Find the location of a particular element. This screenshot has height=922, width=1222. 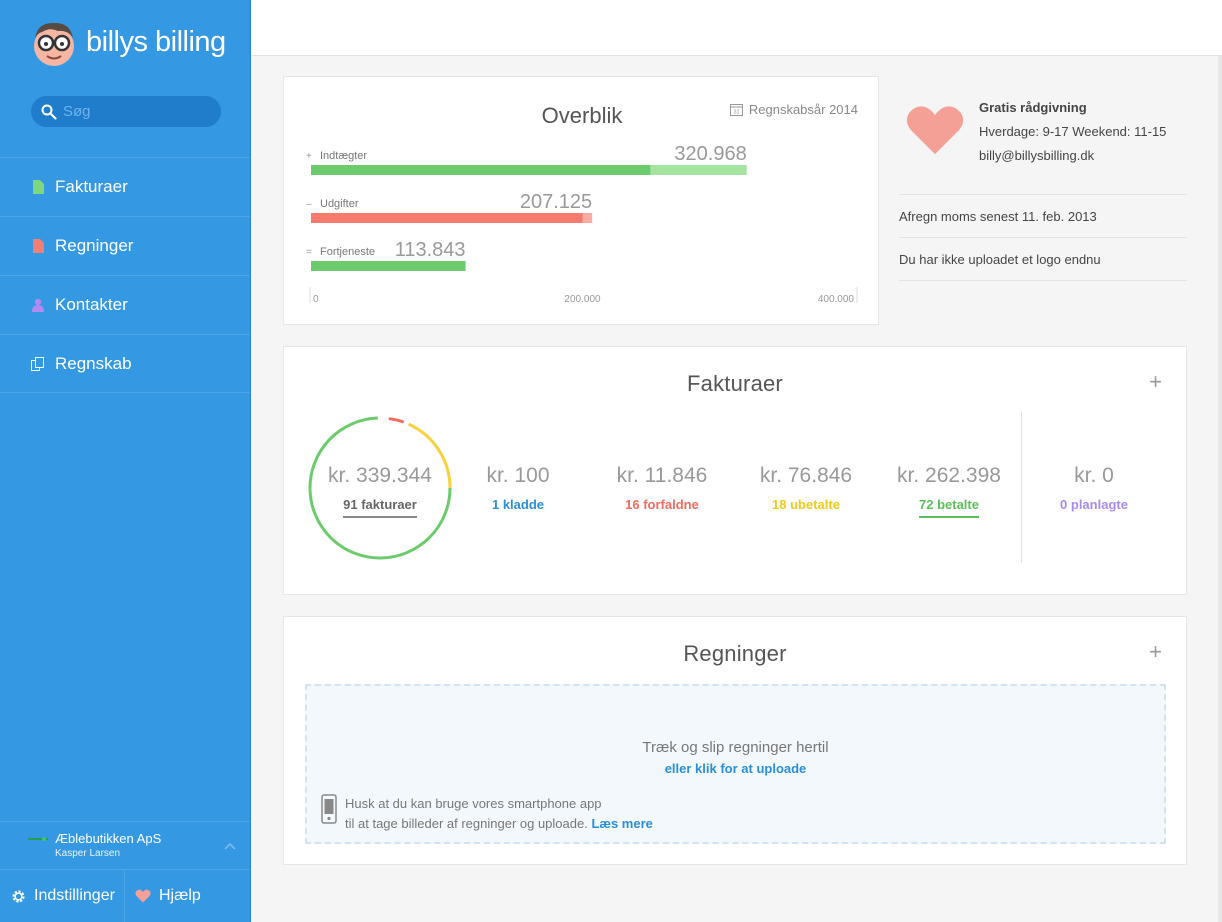

bar-category-label: Fortjeneste is located at coordinates (347, 252).